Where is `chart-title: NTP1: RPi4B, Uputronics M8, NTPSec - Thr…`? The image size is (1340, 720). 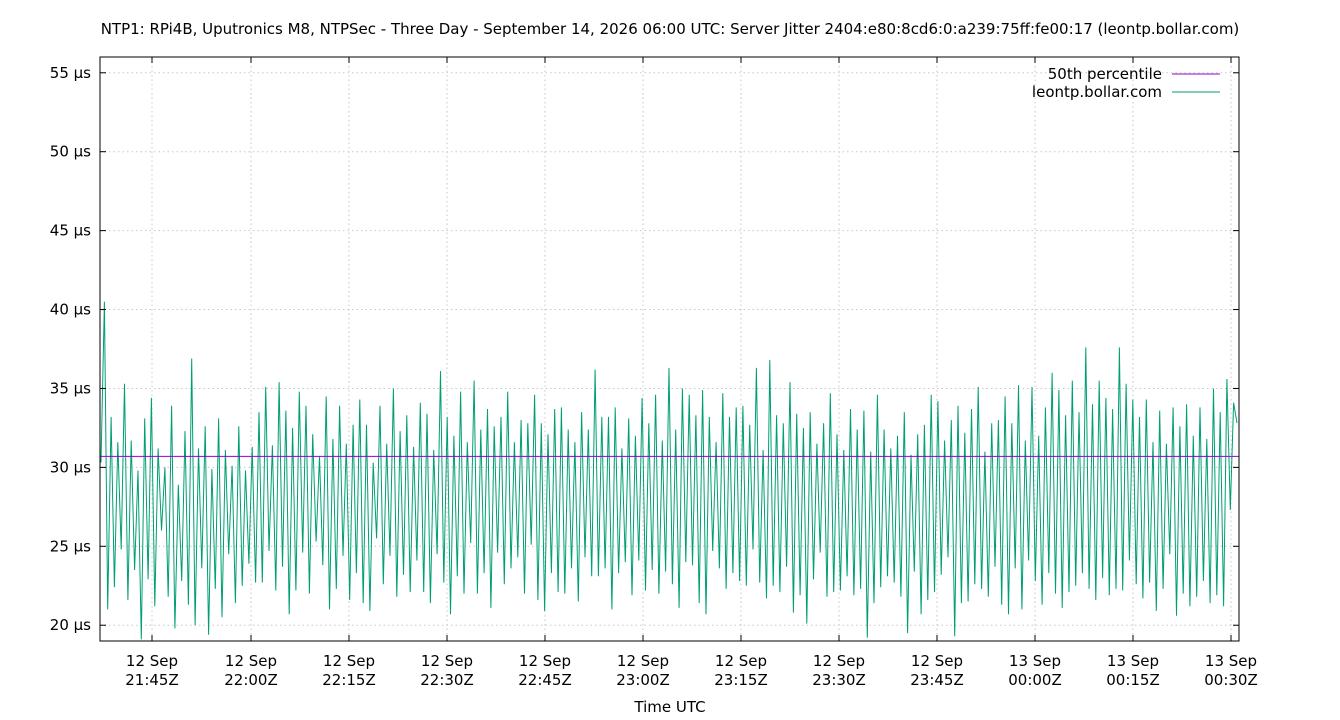
chart-title: NTP1: RPi4B, Uputronics M8, NTPSec - Thr… is located at coordinates (670, 29).